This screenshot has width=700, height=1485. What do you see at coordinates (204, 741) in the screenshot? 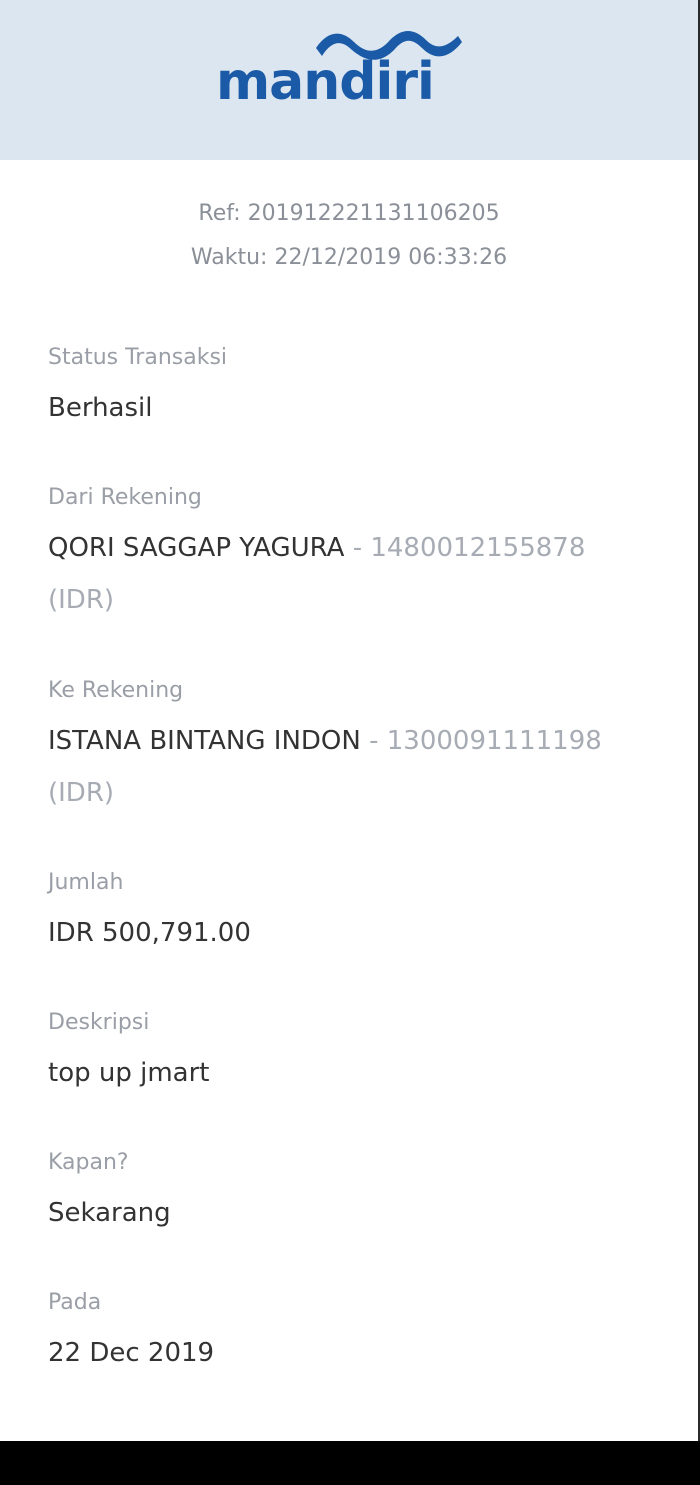
I see `to-account-name: ISTANA BINTANG INDON` at bounding box center [204, 741].